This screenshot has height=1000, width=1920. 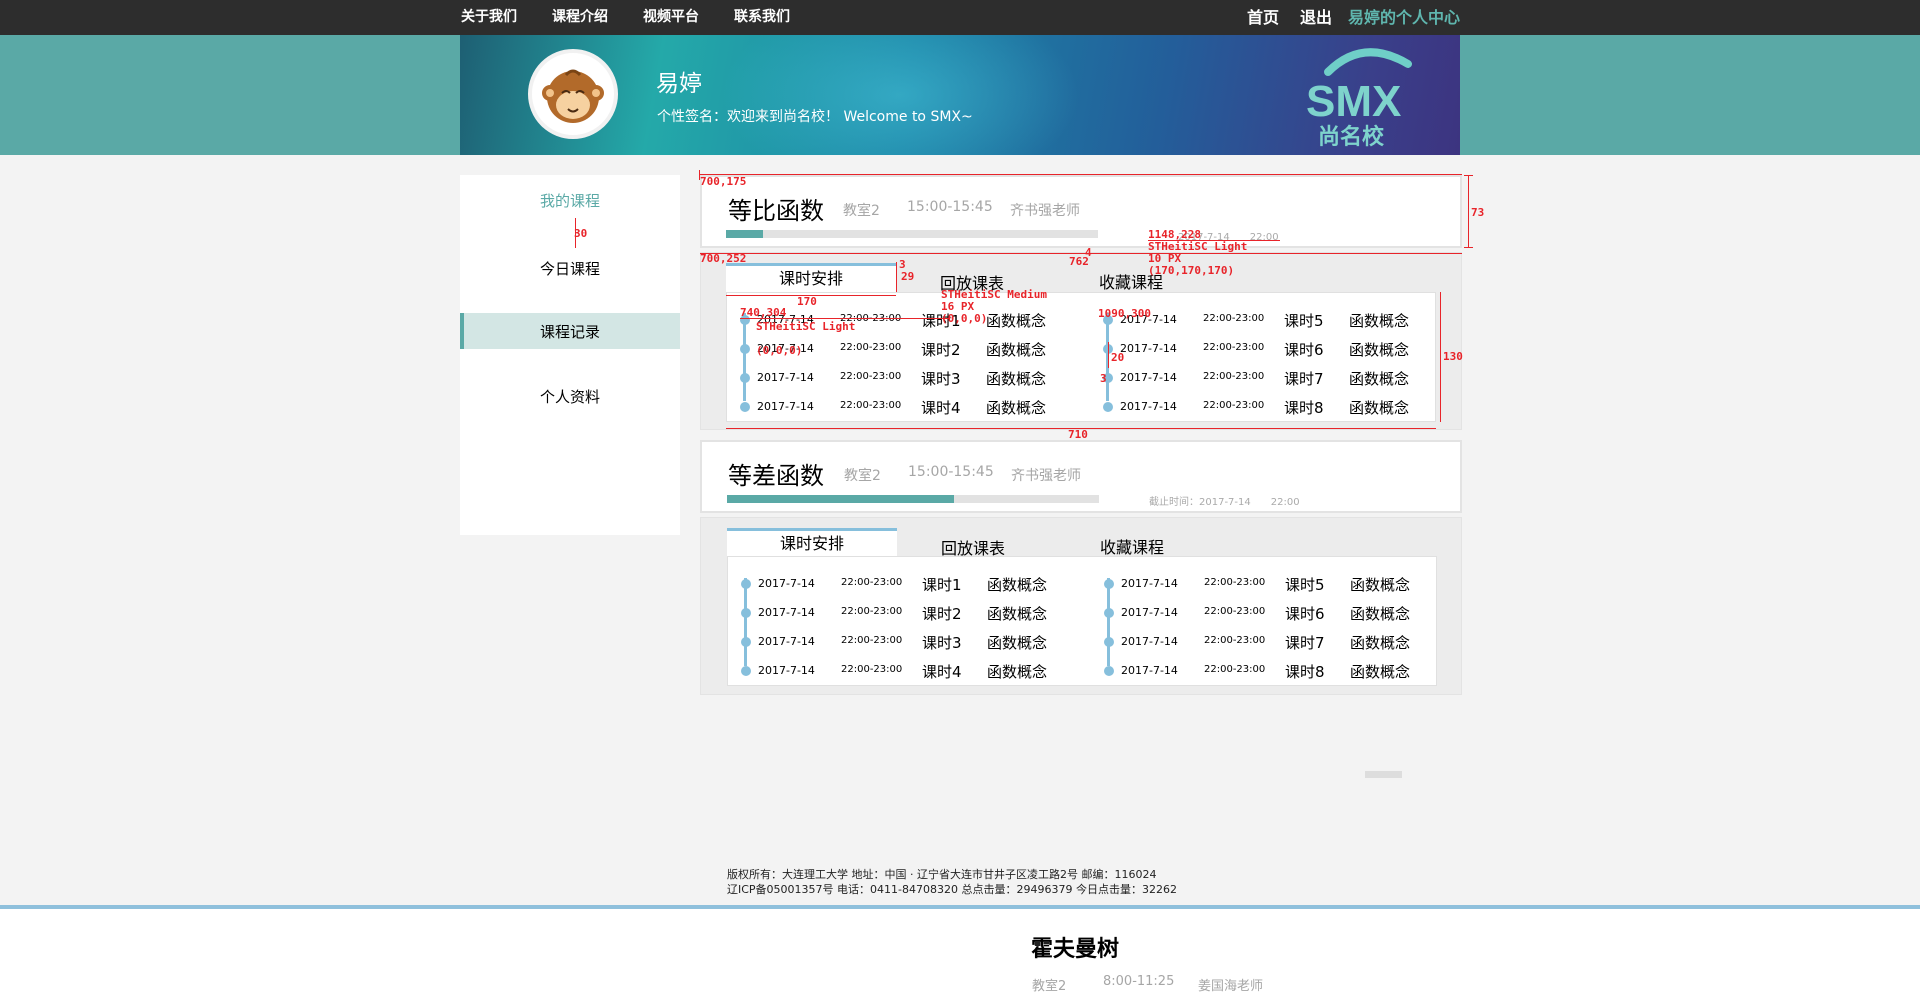 What do you see at coordinates (1316, 17) in the screenshot?
I see `nav-logout: 退出` at bounding box center [1316, 17].